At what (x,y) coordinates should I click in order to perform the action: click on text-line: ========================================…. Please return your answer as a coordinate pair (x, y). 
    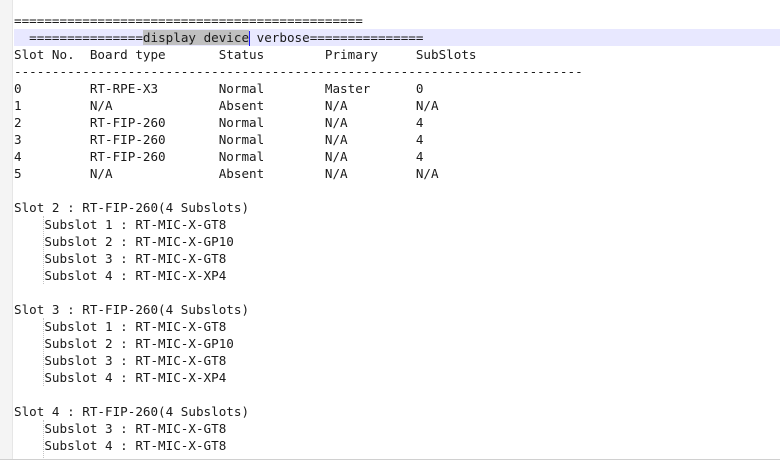
    Looking at the image, I should click on (188, 20).